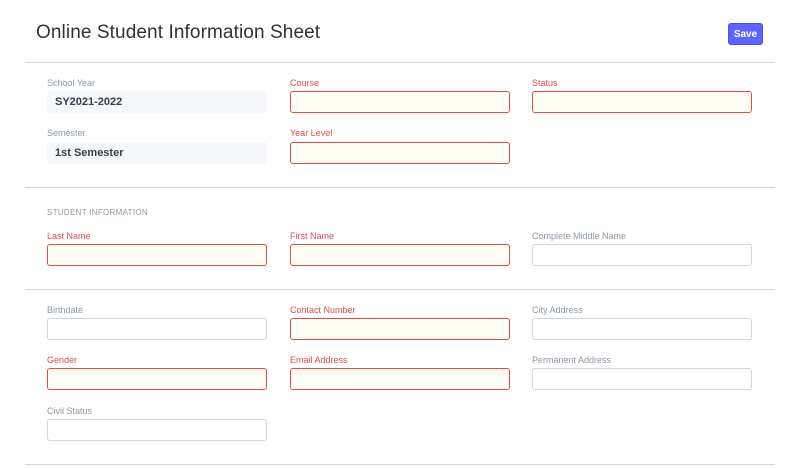 This screenshot has width=793, height=468. What do you see at coordinates (400, 329) in the screenshot?
I see `contact-number-input` at bounding box center [400, 329].